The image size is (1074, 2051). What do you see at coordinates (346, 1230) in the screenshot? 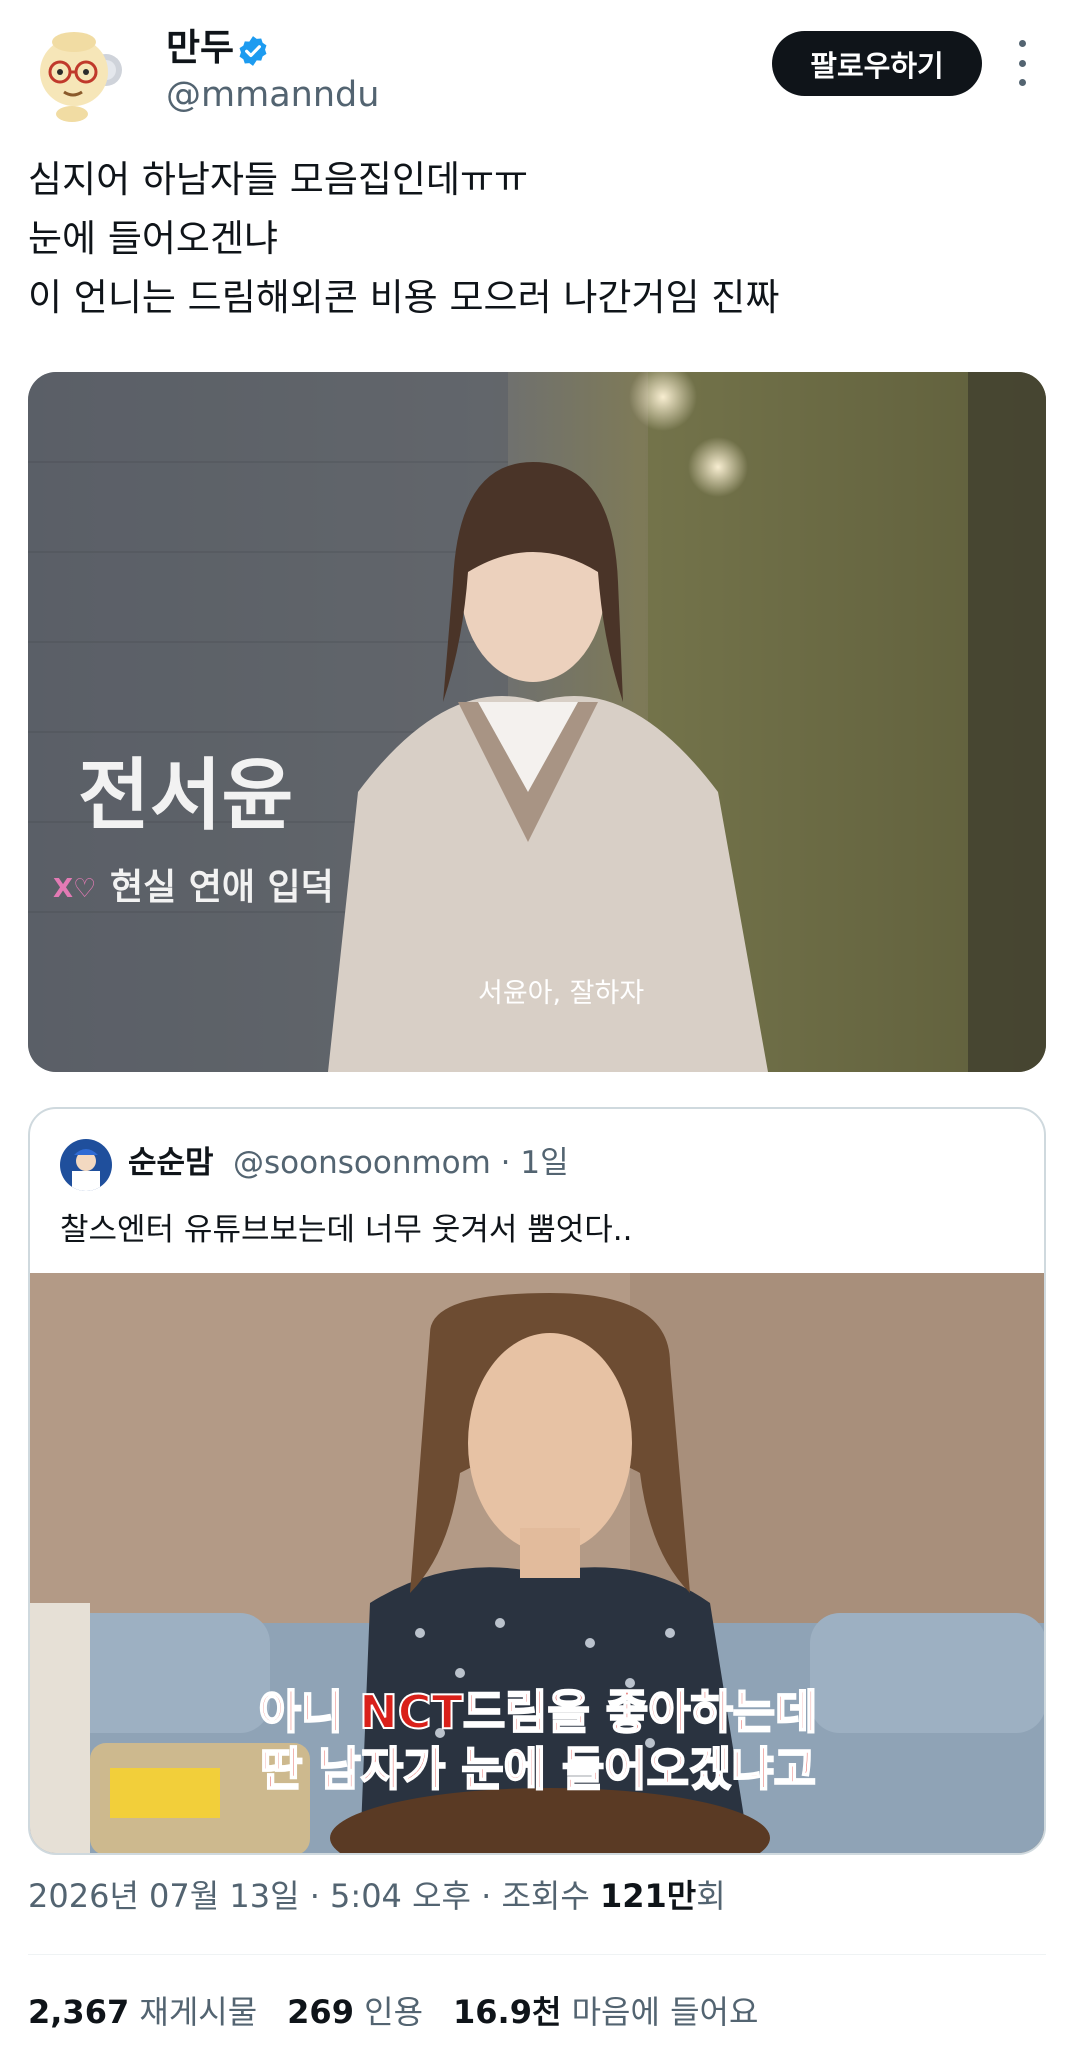
I see `quote-text: 찰스엔터 유튜브보는데 너무 웃겨서 뿜엇다..` at bounding box center [346, 1230].